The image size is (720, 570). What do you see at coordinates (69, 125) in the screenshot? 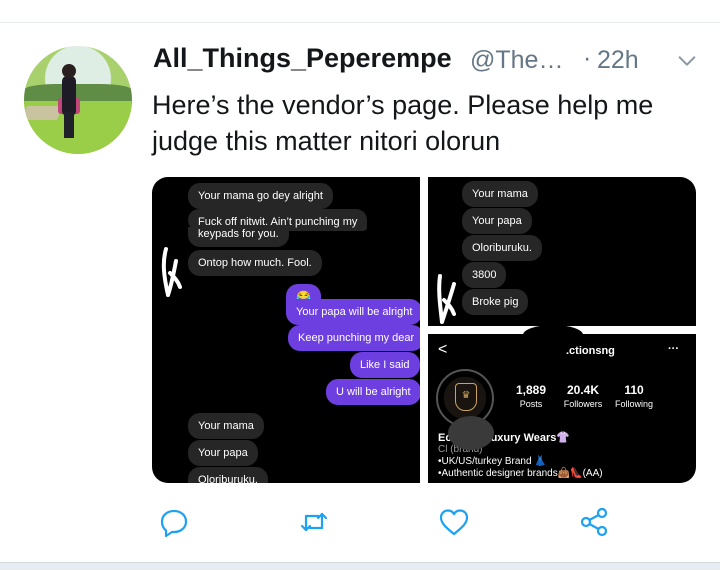
I see `avatar-person-legs` at bounding box center [69, 125].